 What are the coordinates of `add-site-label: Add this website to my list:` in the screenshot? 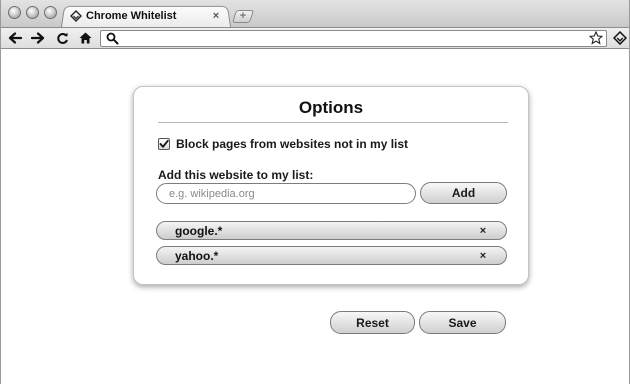 It's located at (236, 175).